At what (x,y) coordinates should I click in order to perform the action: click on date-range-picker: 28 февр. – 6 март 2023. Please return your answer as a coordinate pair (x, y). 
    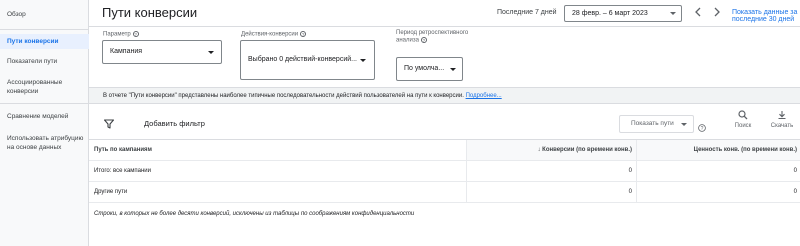
    Looking at the image, I should click on (623, 13).